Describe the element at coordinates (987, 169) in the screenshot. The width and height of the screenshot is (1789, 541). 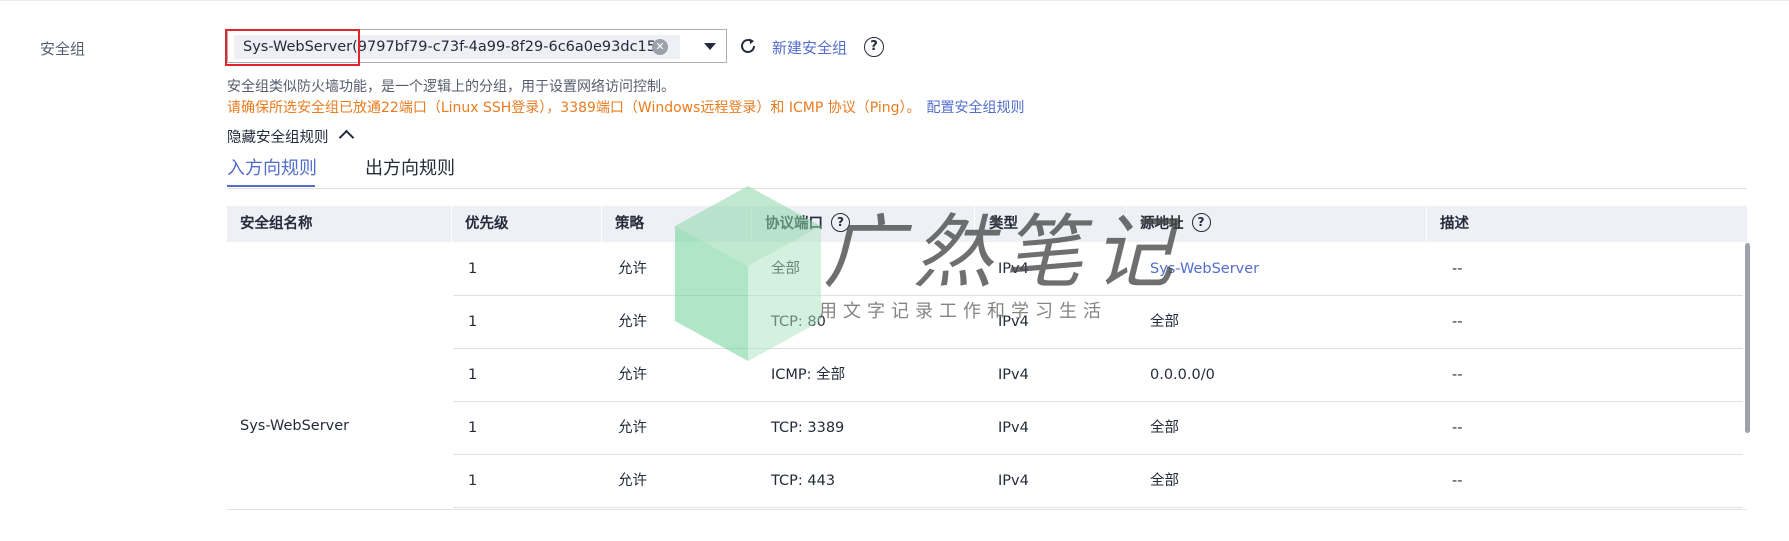
I see `rules-tabs: 入方向规则 出方向规则` at that location.